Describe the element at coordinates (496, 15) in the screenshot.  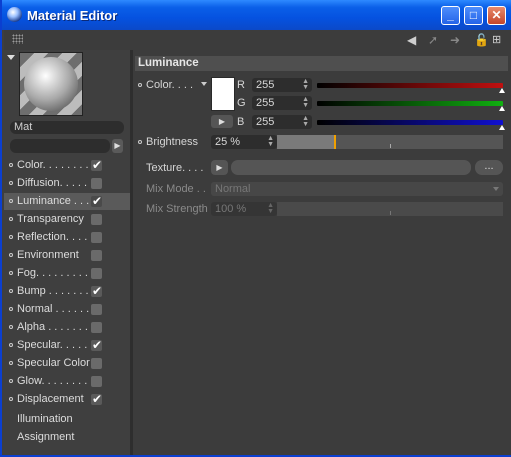
I see `close-button: ✕` at that location.